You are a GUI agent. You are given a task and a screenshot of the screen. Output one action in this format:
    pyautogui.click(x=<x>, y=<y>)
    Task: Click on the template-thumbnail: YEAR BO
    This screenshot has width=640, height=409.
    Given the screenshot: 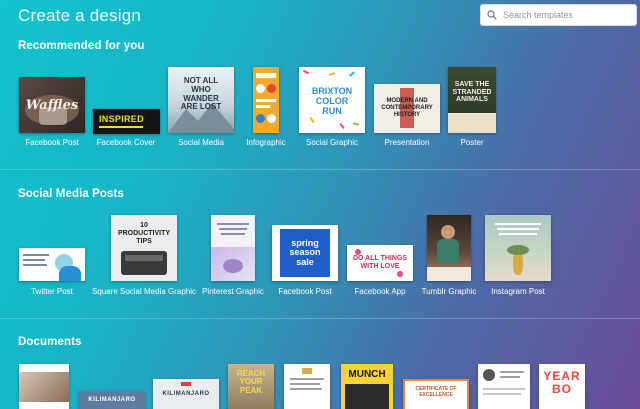 What is the action you would take?
    pyautogui.click(x=562, y=386)
    